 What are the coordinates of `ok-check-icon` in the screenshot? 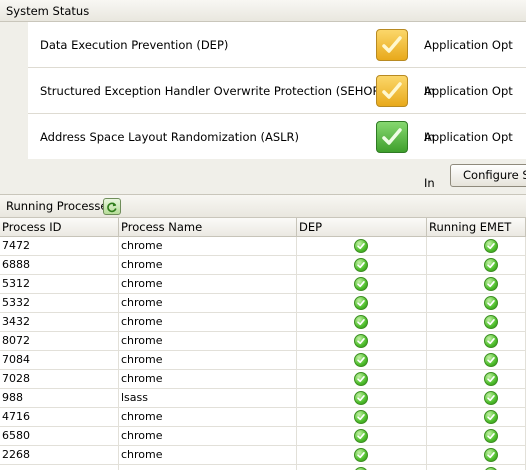 It's located at (392, 137).